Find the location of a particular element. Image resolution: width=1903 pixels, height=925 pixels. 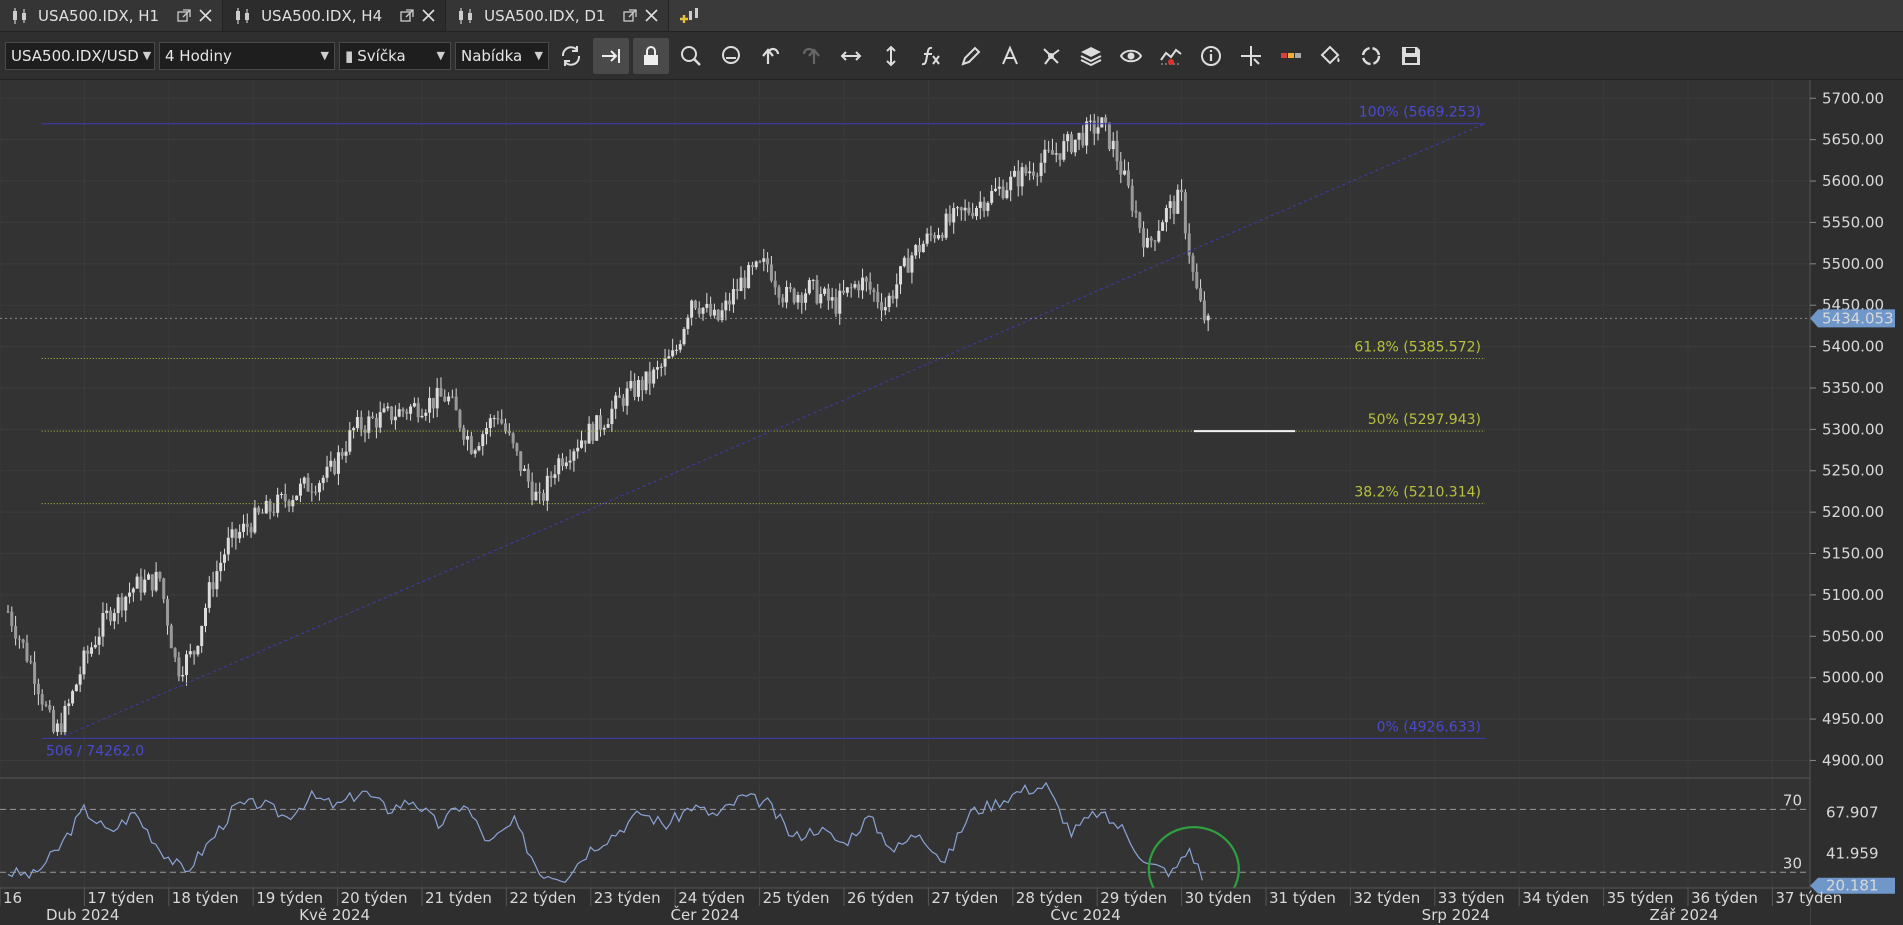

instrument-select: USA500.IDX/USD ▼ is located at coordinates (80, 55).